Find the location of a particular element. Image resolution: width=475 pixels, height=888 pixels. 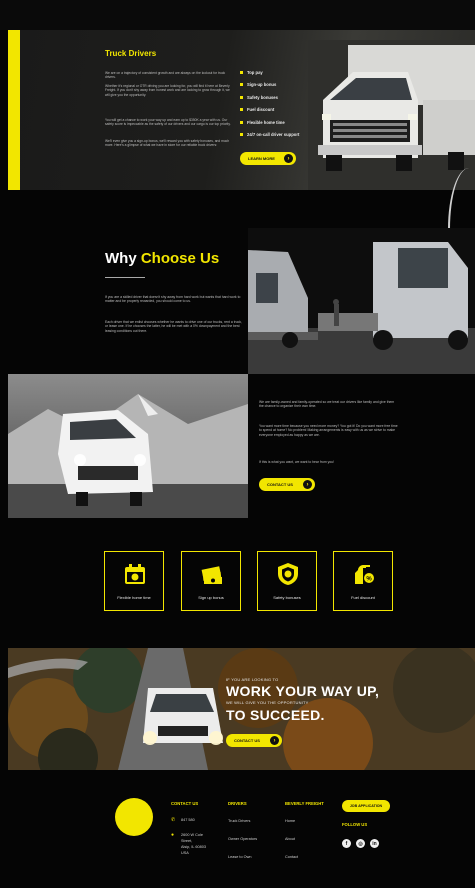

instagram-icon: ◎ is located at coordinates (360, 843).